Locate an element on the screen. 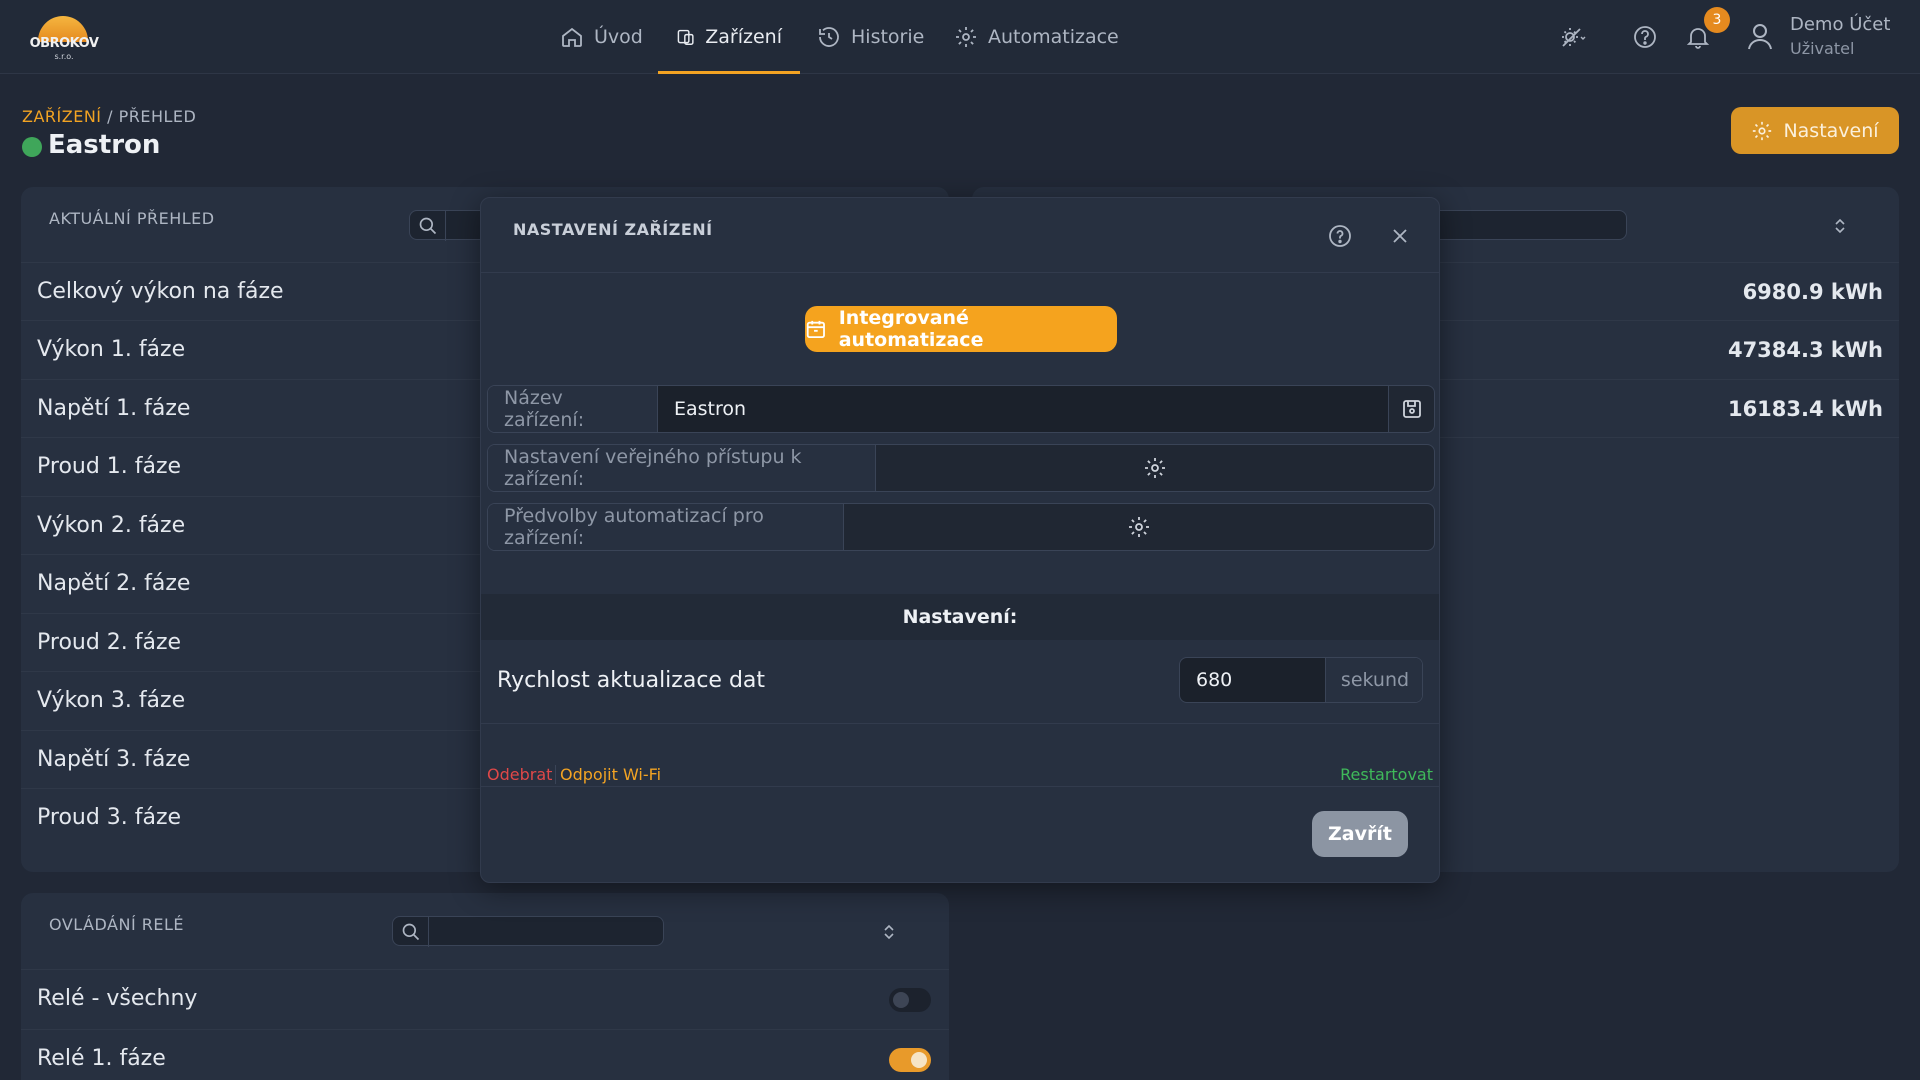  user-icon is located at coordinates (1760, 37).